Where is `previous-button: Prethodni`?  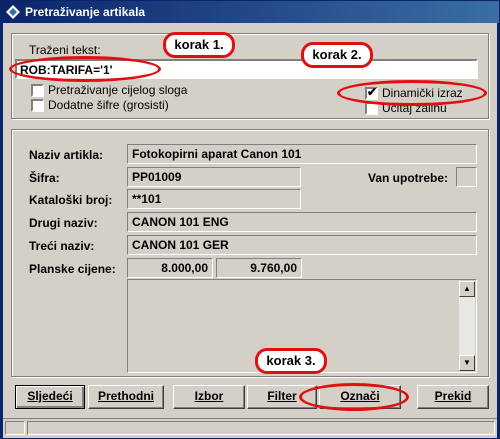 previous-button: Prethodni is located at coordinates (126, 397).